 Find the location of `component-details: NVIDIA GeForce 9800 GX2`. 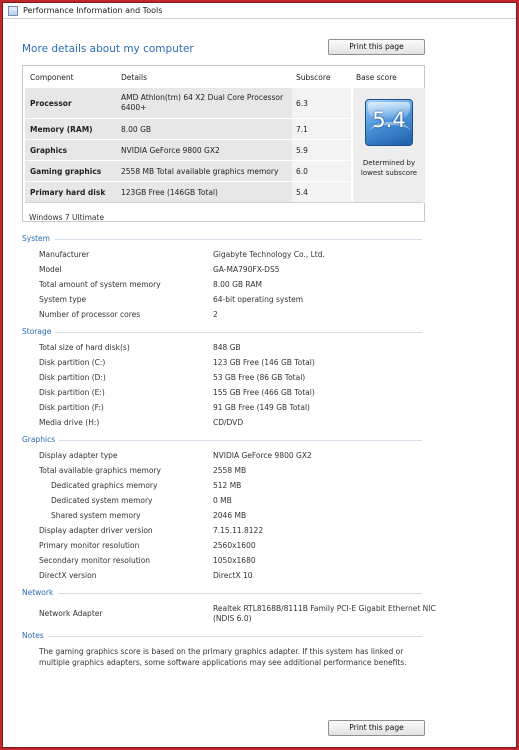

component-details: NVIDIA GeForce 9800 GX2 is located at coordinates (170, 150).